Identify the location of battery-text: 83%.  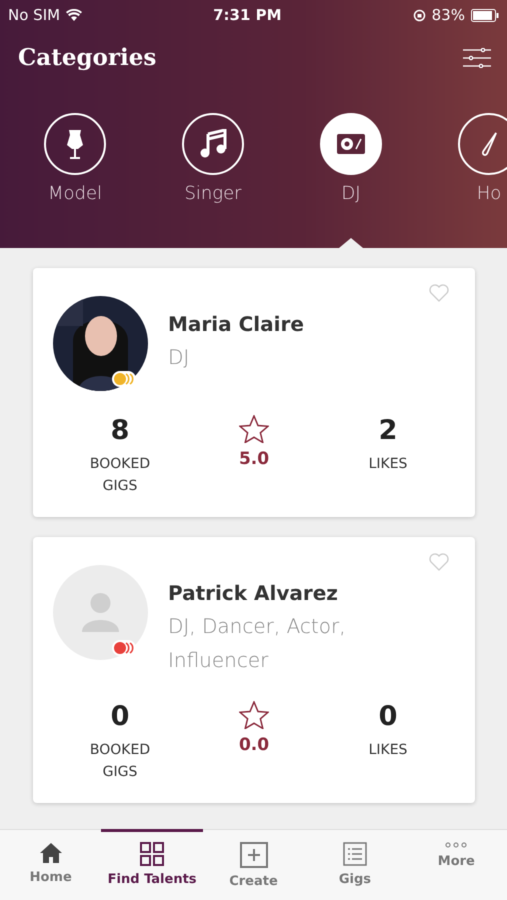
(448, 15).